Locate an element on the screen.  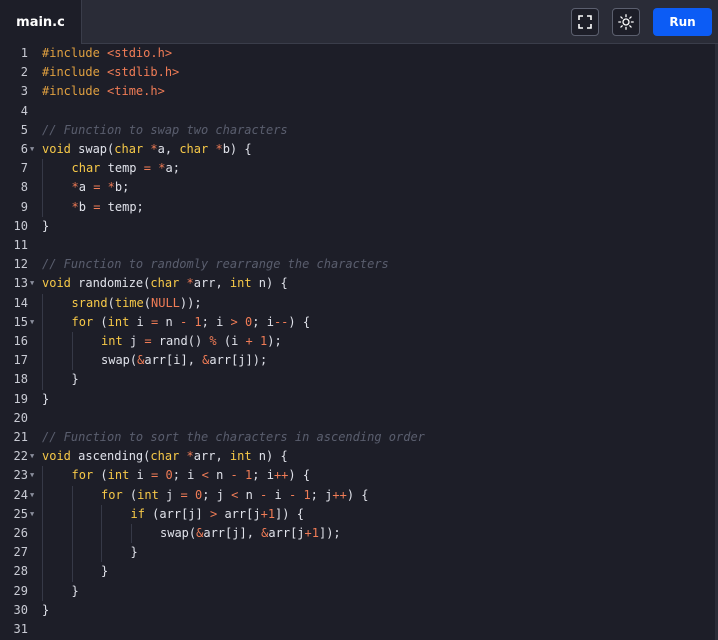
line-number: 17 is located at coordinates (20, 360).